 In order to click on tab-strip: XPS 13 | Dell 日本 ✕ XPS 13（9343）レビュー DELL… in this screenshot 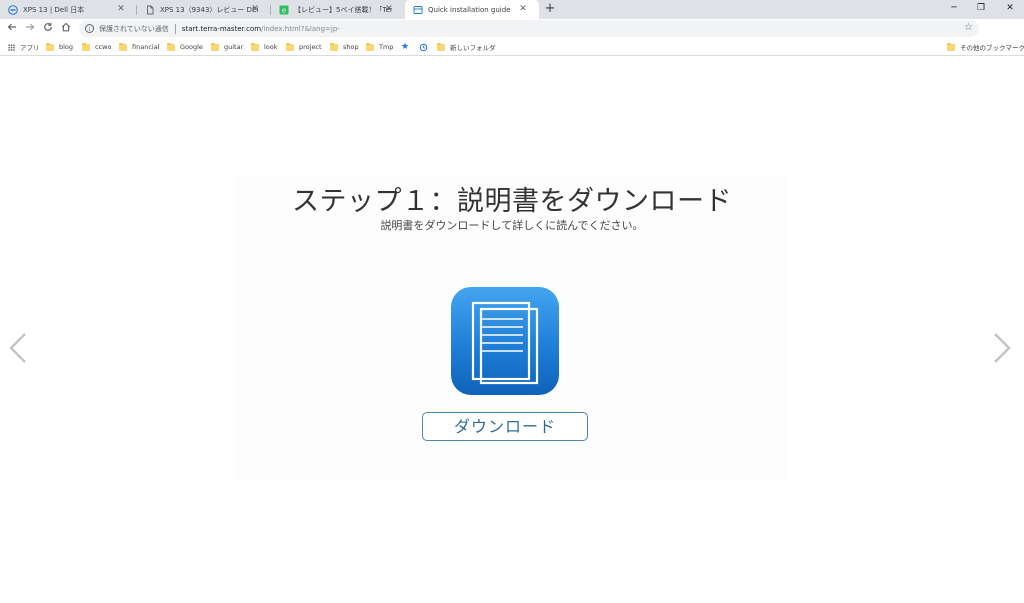, I will do `click(512, 9)`.